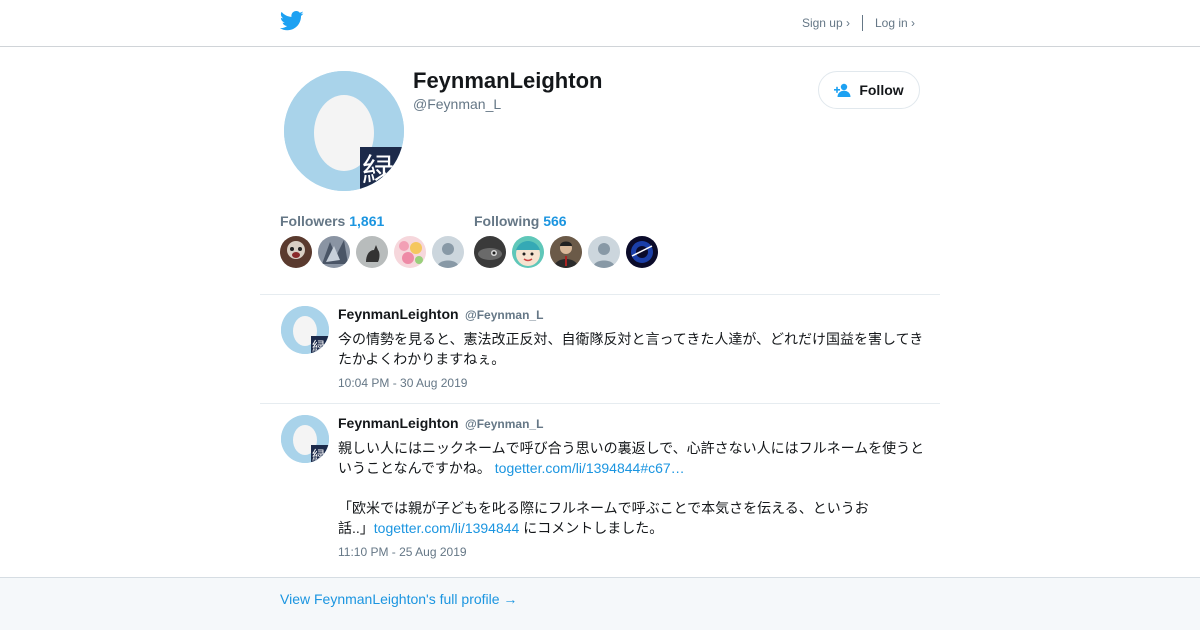 Image resolution: width=1200 pixels, height=630 pixels. I want to click on follow-button-label: Follow, so click(881, 90).